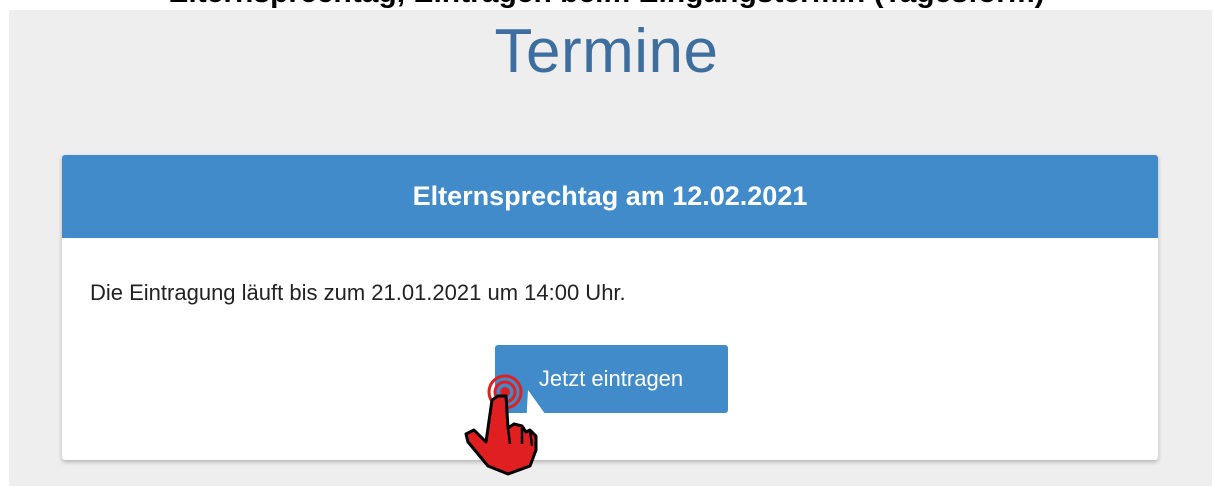 This screenshot has height=486, width=1213. I want to click on button-row: Jetzt eintragen, so click(610, 379).